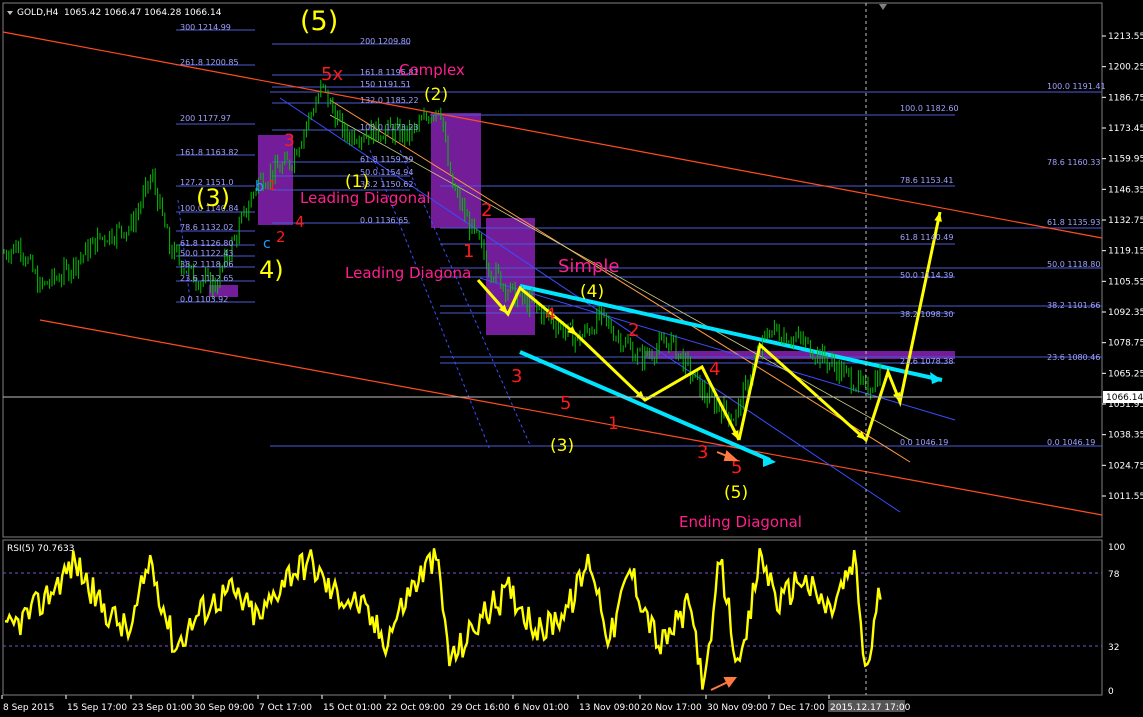 The image size is (1143, 717). I want to click on price-tick-label: 1119.15, so click(1125, 252).